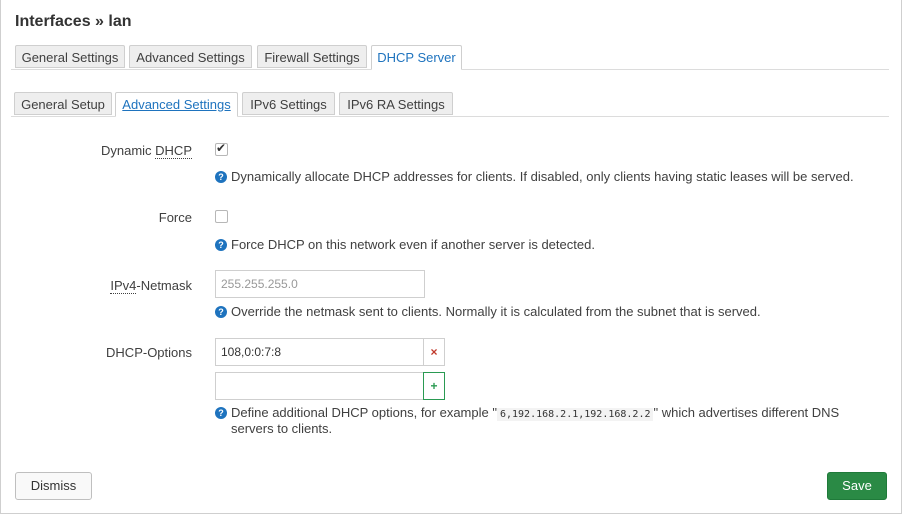  I want to click on tab-firewall-settings: Firewall Settings, so click(312, 56).